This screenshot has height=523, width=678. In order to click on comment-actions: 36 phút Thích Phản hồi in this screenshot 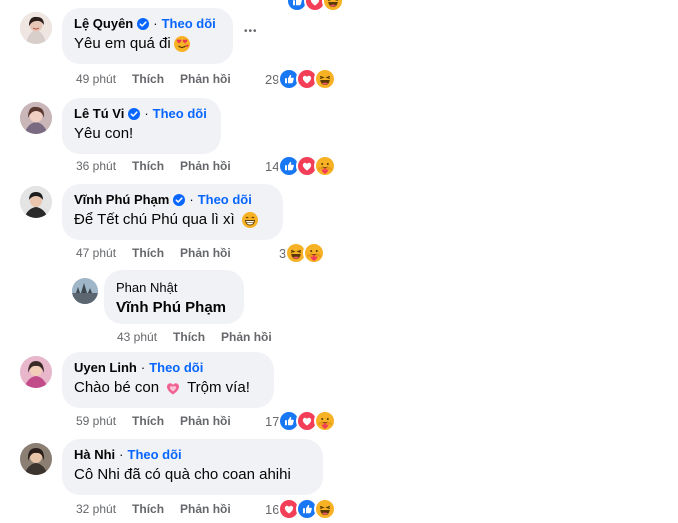, I will do `click(161, 166)`.